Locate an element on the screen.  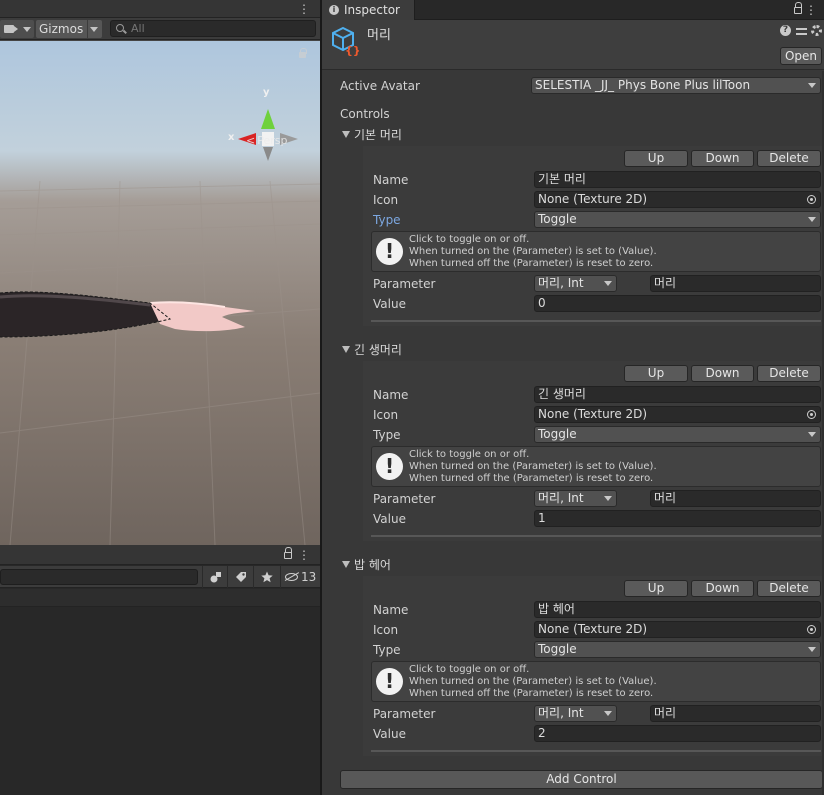
gear-icon is located at coordinates (816, 30).